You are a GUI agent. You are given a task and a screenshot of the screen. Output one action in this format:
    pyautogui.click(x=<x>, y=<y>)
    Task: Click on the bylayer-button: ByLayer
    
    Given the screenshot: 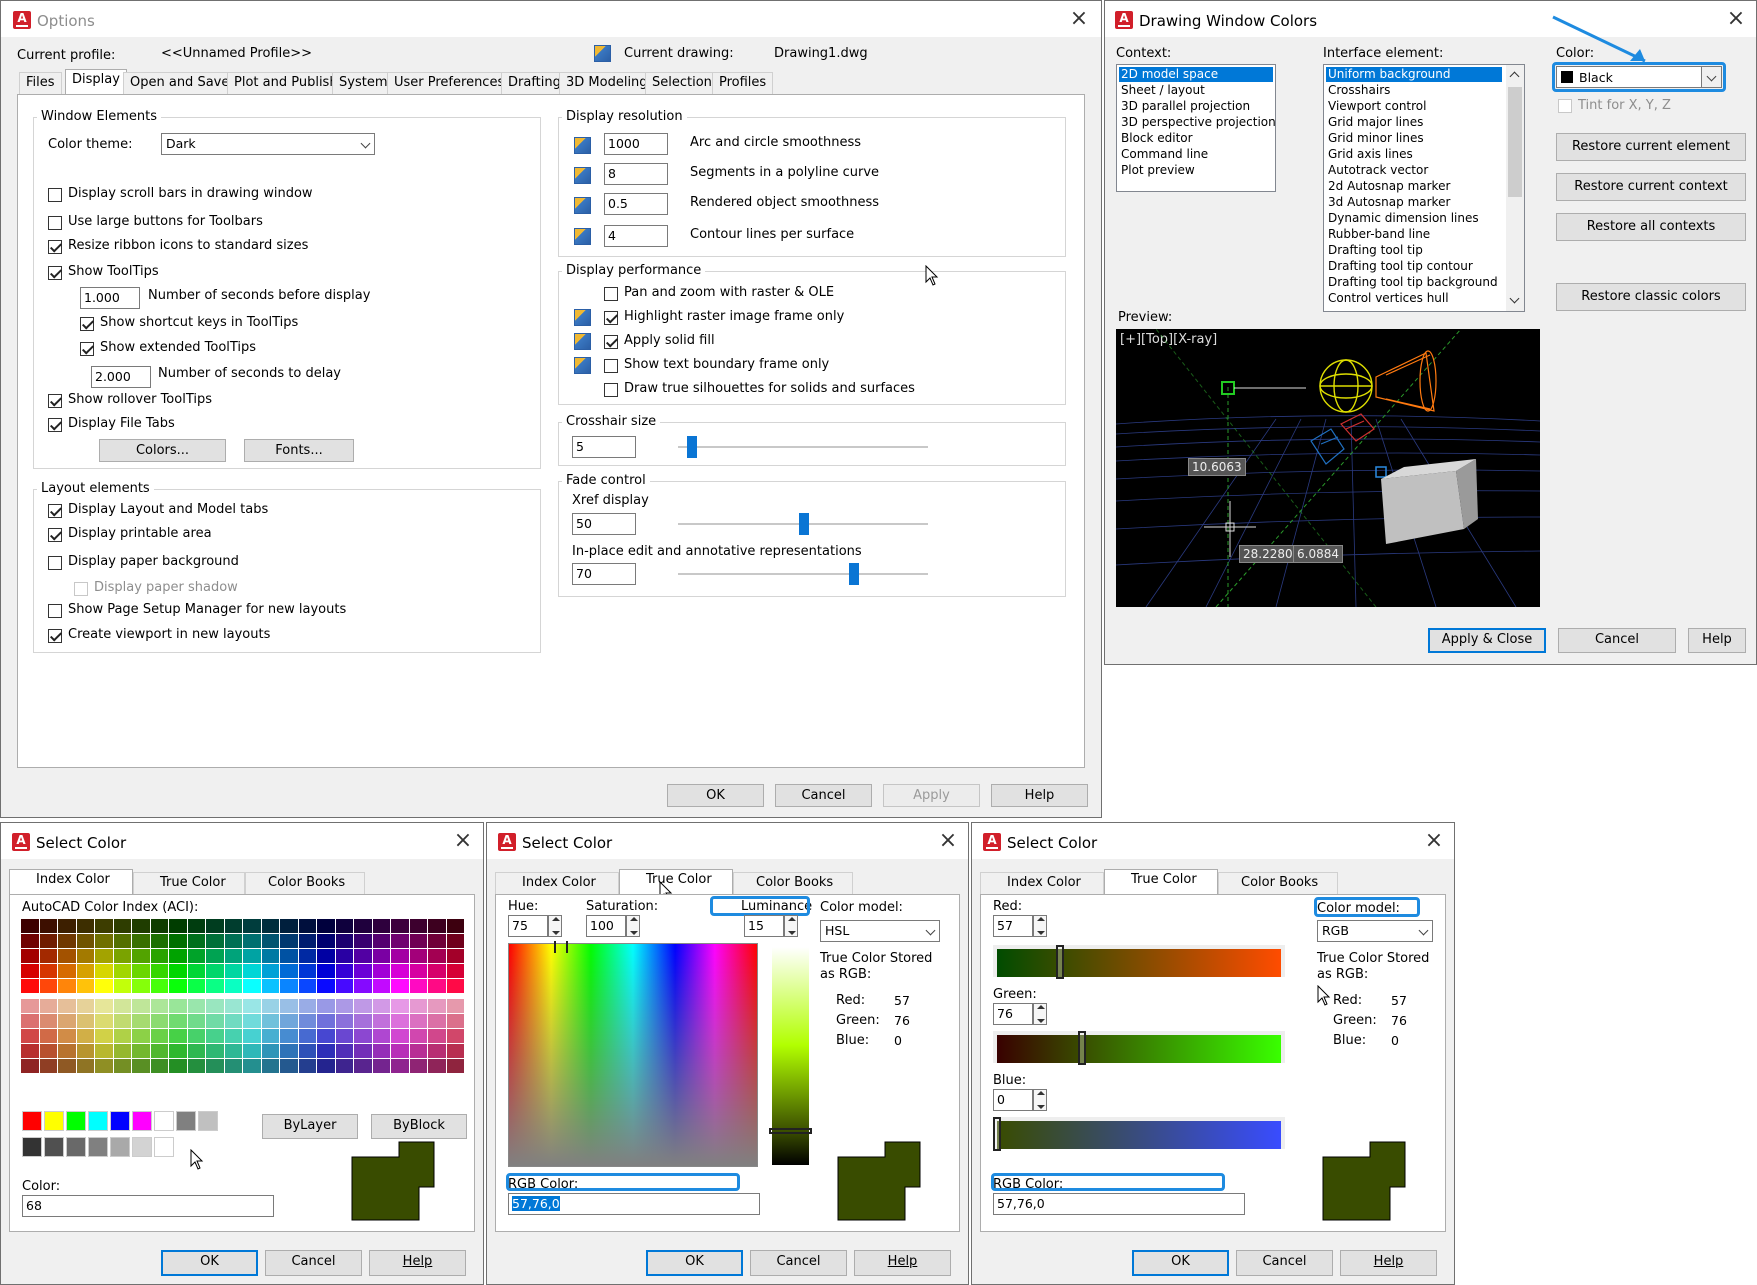 What is the action you would take?
    pyautogui.click(x=310, y=1126)
    